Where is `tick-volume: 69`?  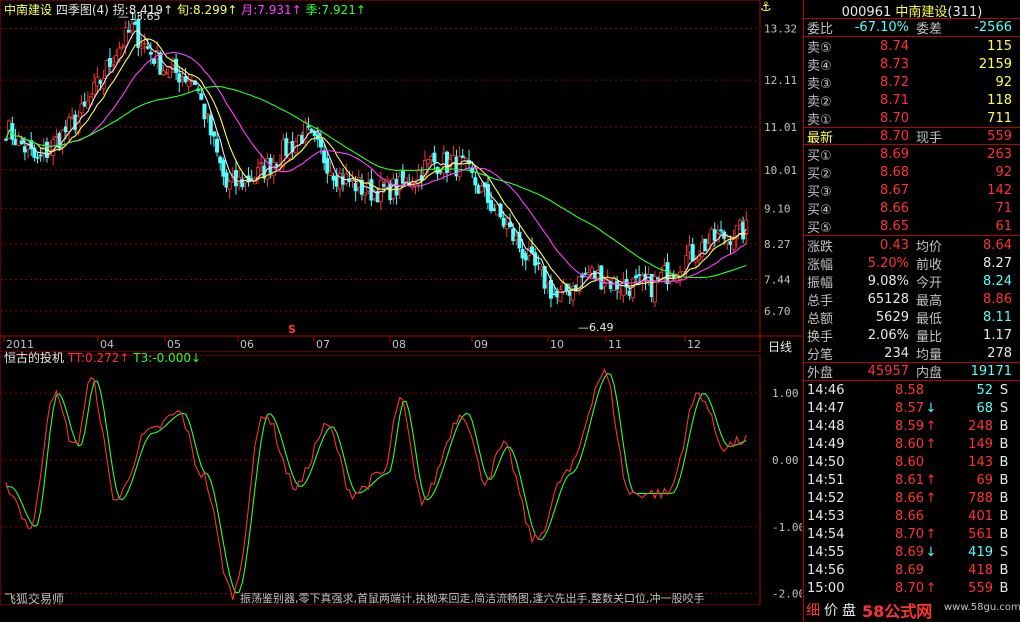 tick-volume: 69 is located at coordinates (984, 480).